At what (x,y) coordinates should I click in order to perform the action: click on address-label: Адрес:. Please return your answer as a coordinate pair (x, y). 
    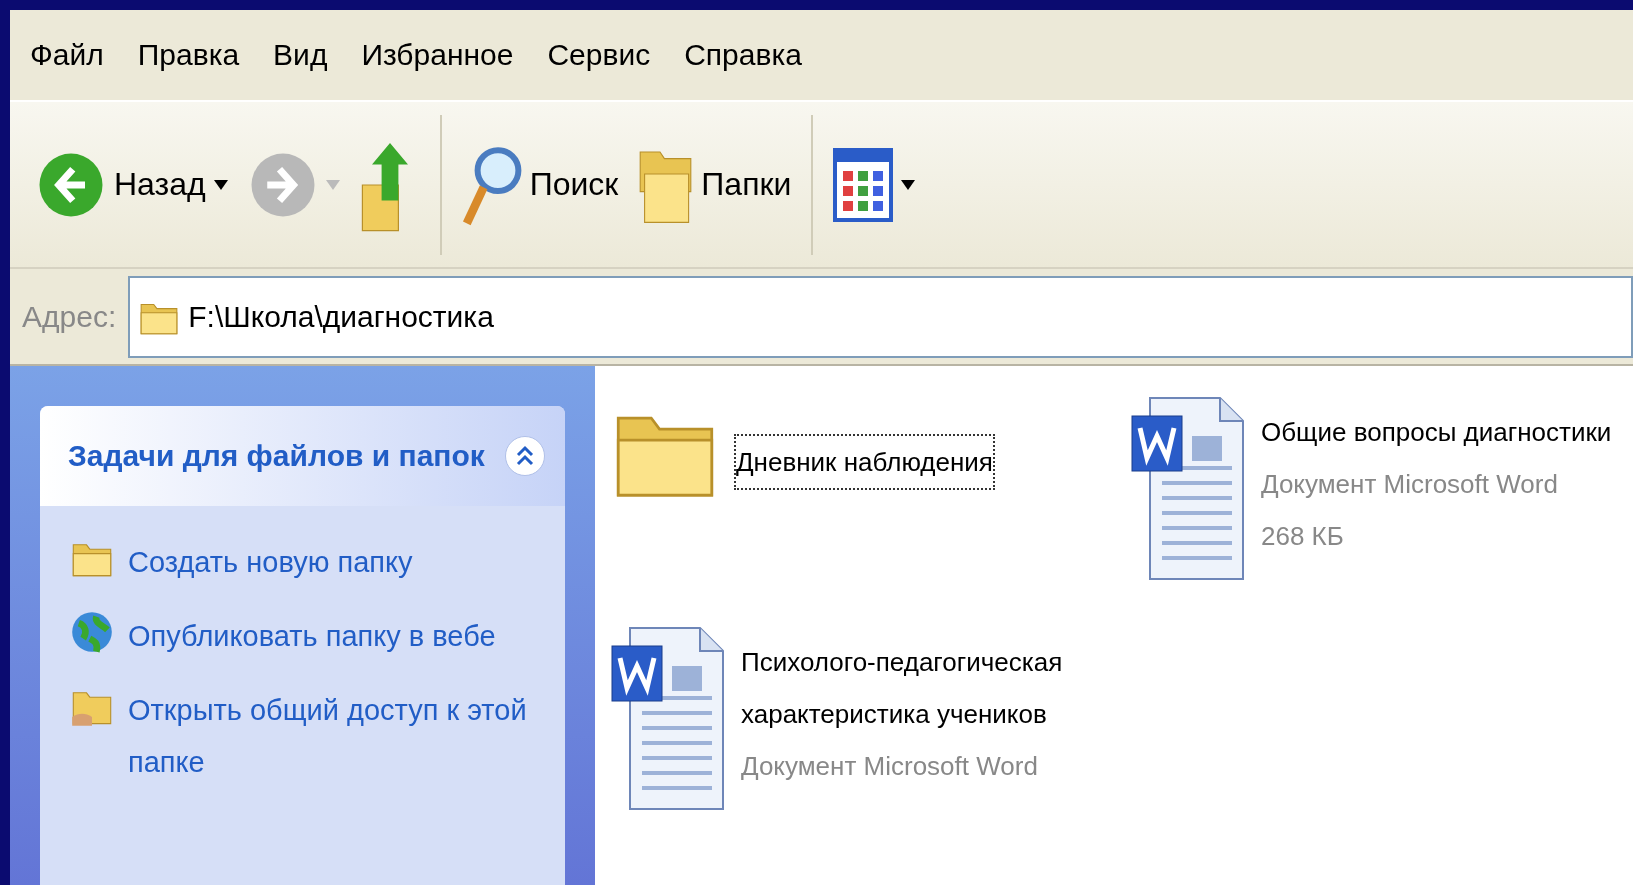
    Looking at the image, I should click on (69, 316).